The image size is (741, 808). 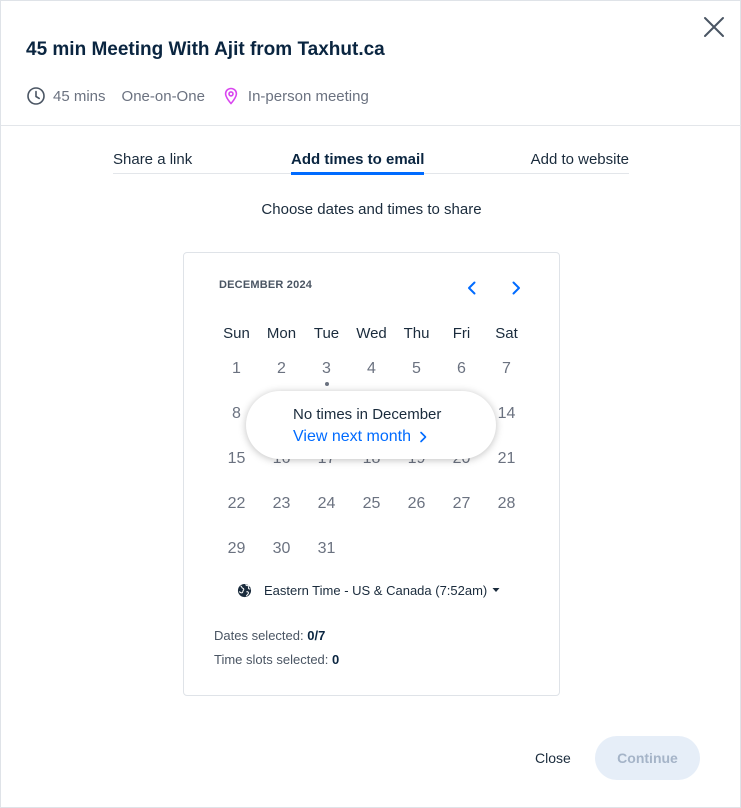 What do you see at coordinates (472, 288) in the screenshot?
I see `chevron-left-icon` at bounding box center [472, 288].